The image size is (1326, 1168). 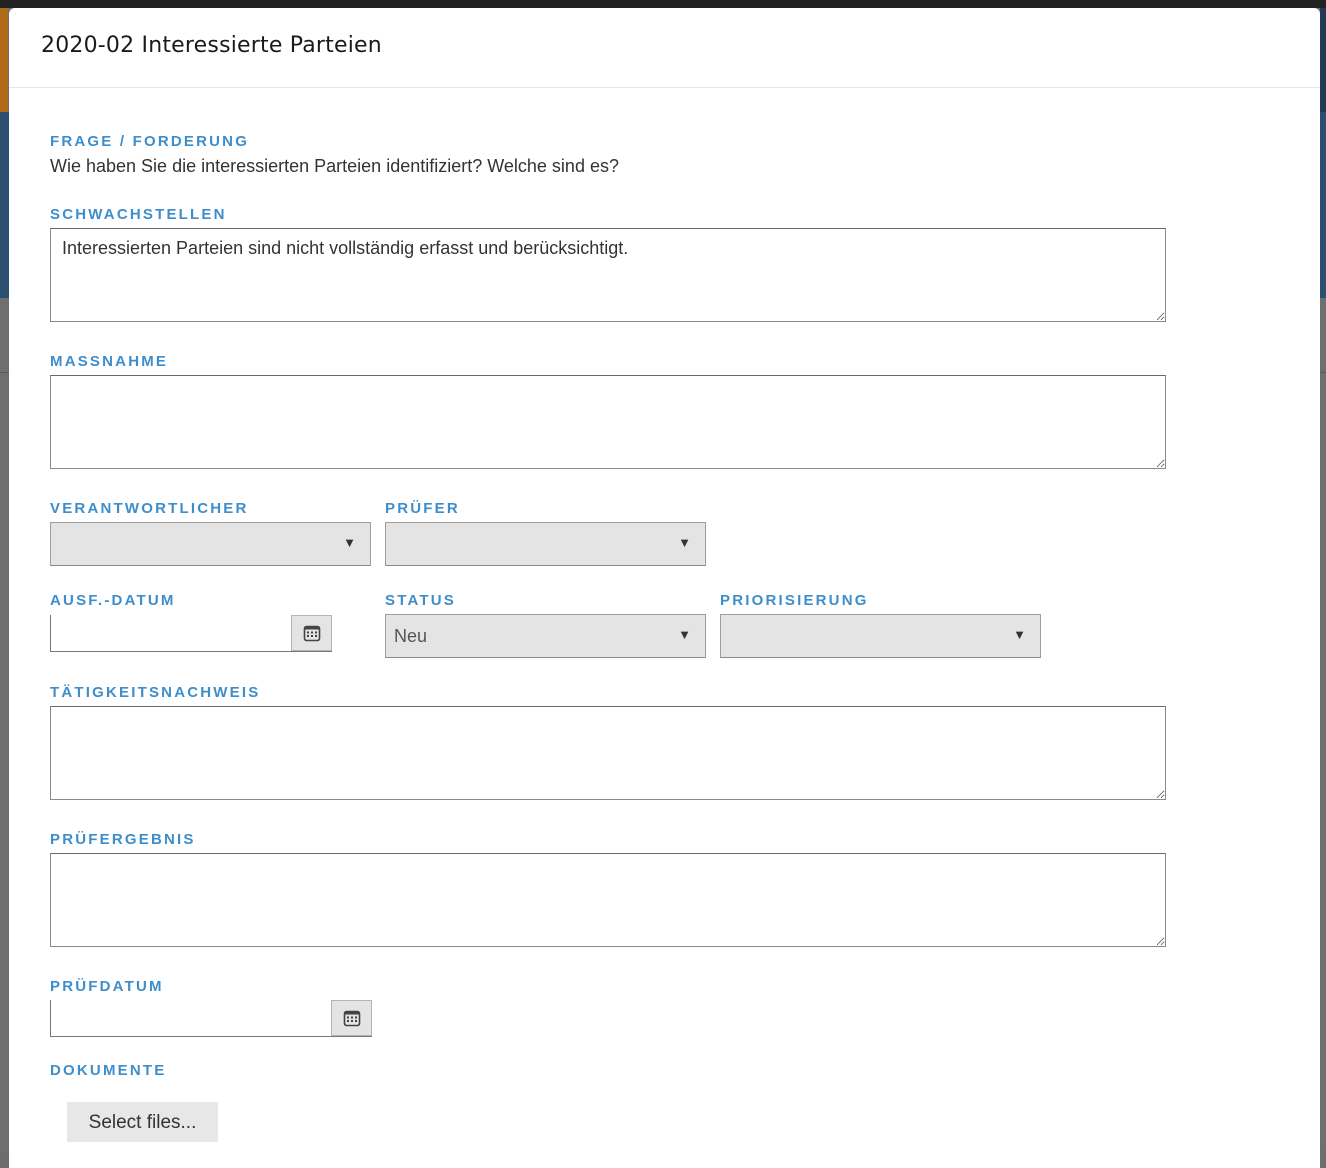 What do you see at coordinates (107, 986) in the screenshot?
I see `pruefdatum-label: PRÜFDATUM` at bounding box center [107, 986].